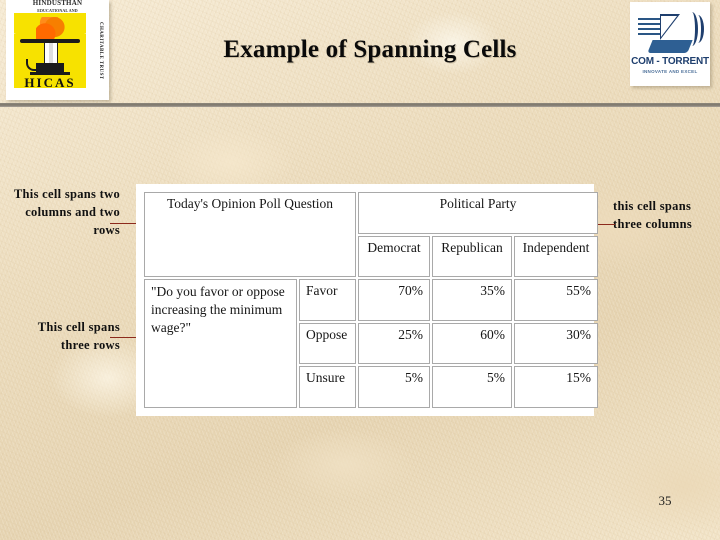 This screenshot has width=720, height=540. I want to click on cell-row-label-favor: Favor, so click(327, 300).